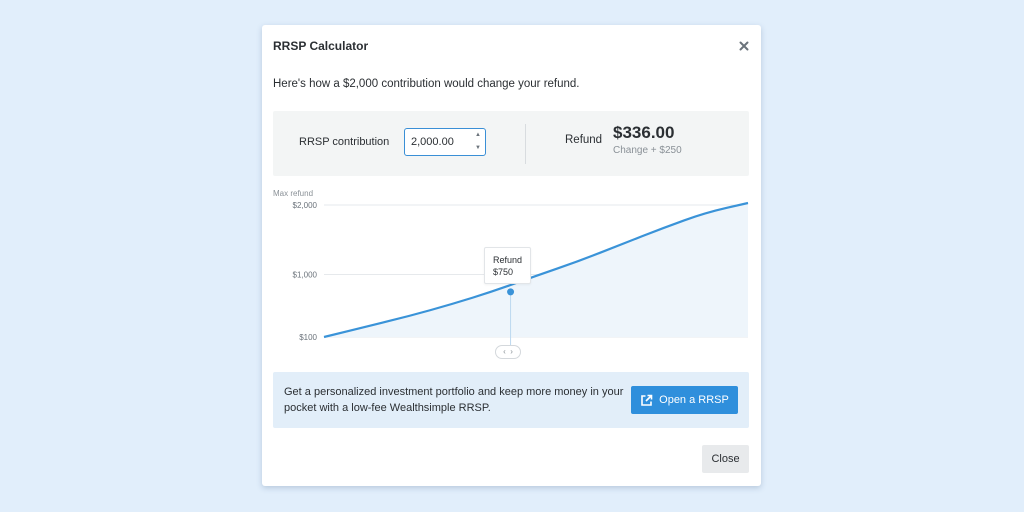  What do you see at coordinates (344, 142) in the screenshot?
I see `contribution-label: RRSP contribution` at bounding box center [344, 142].